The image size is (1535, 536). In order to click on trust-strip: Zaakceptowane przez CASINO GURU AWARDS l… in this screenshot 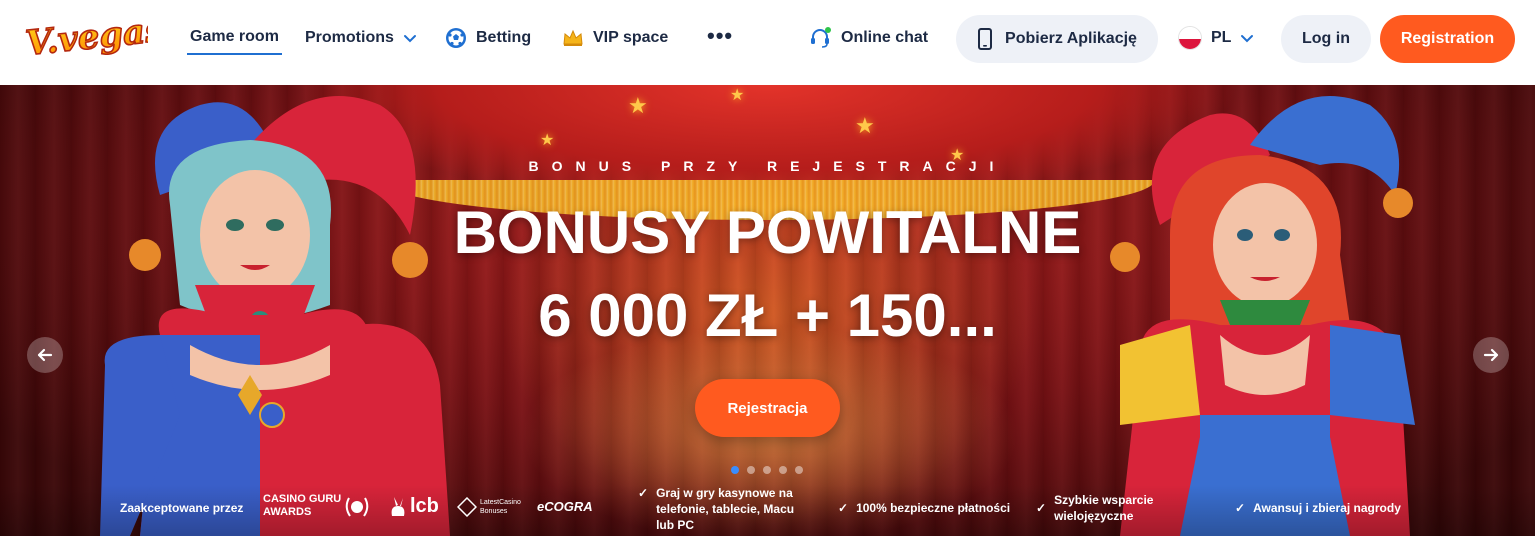, I will do `click(767, 510)`.